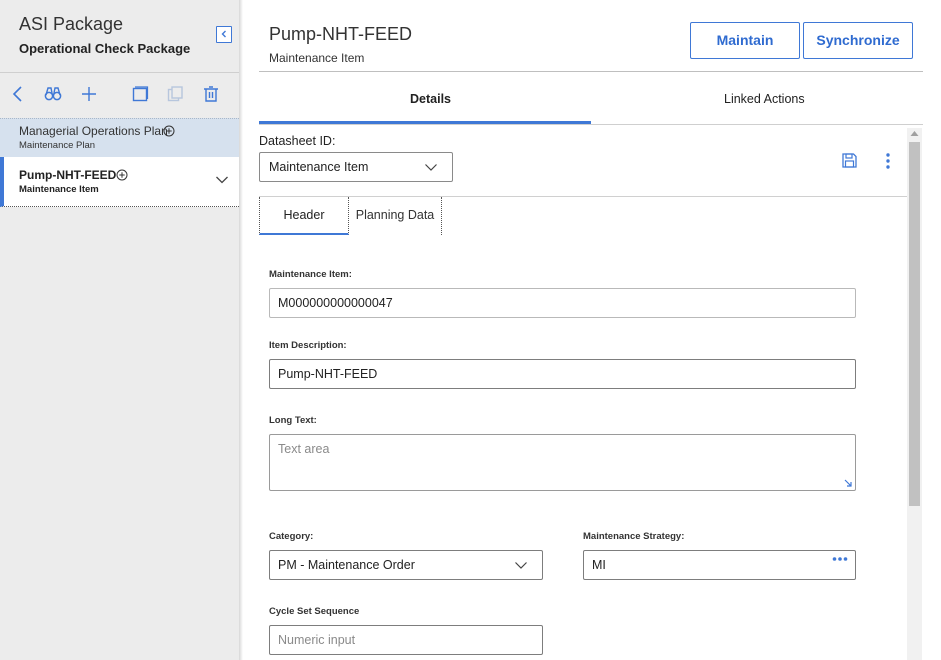  I want to click on tree-item-name: Pump-NHT-FEED, so click(68, 175).